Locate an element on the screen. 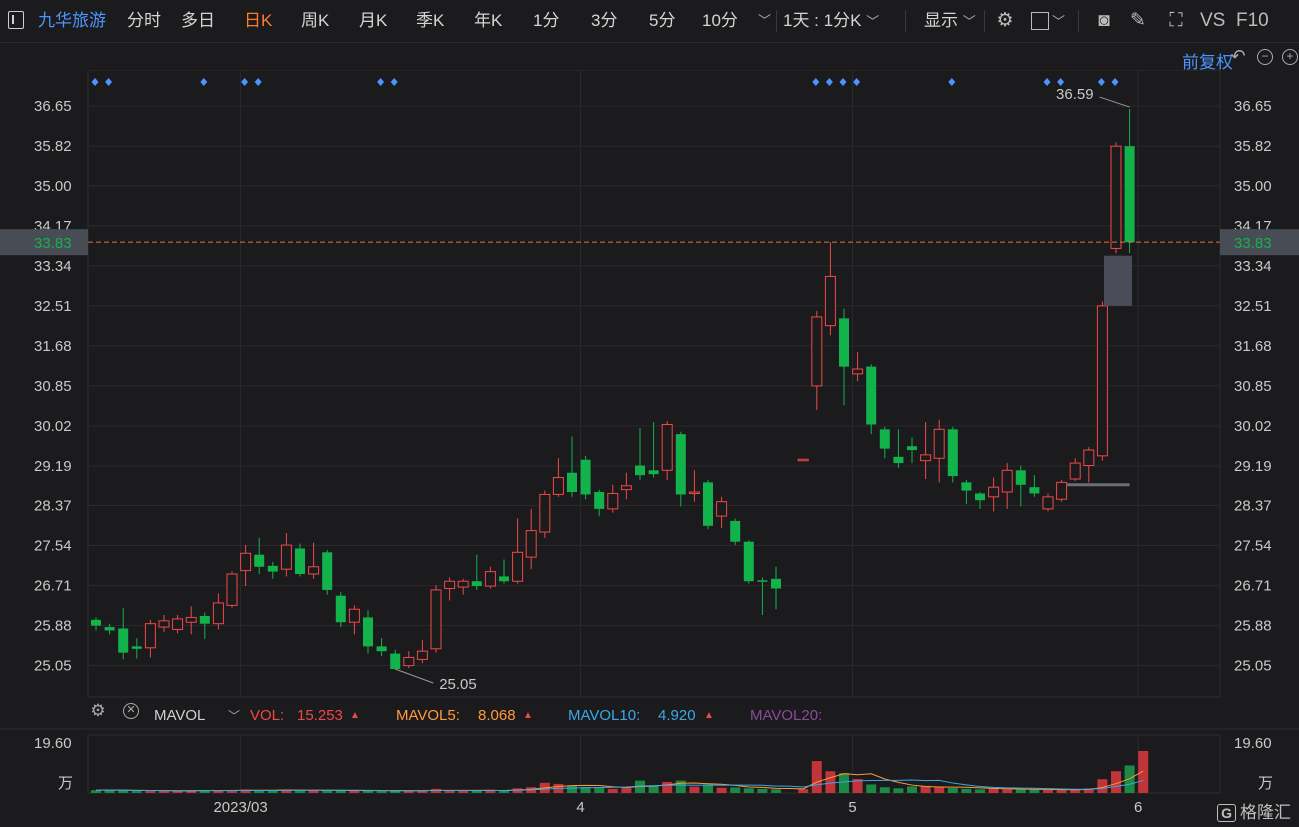  layout-select-icon: ﹀ is located at coordinates (1048, 21).